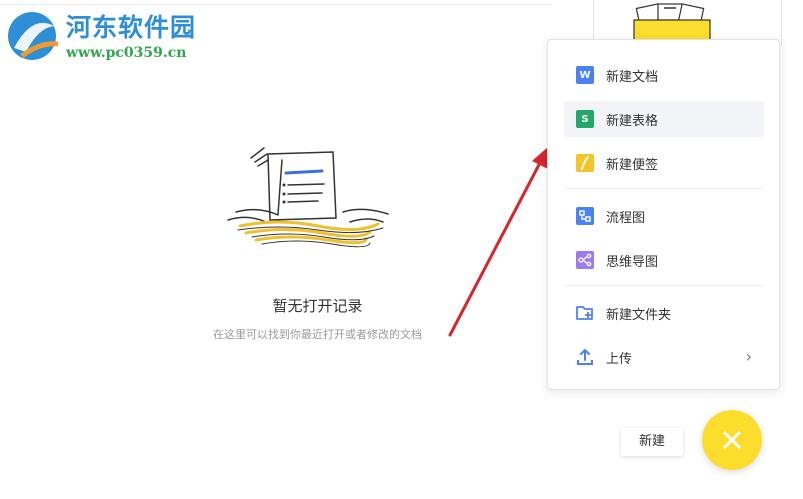 This screenshot has height=499, width=803. What do you see at coordinates (748, 356) in the screenshot?
I see `chevron-right-icon: ›` at bounding box center [748, 356].